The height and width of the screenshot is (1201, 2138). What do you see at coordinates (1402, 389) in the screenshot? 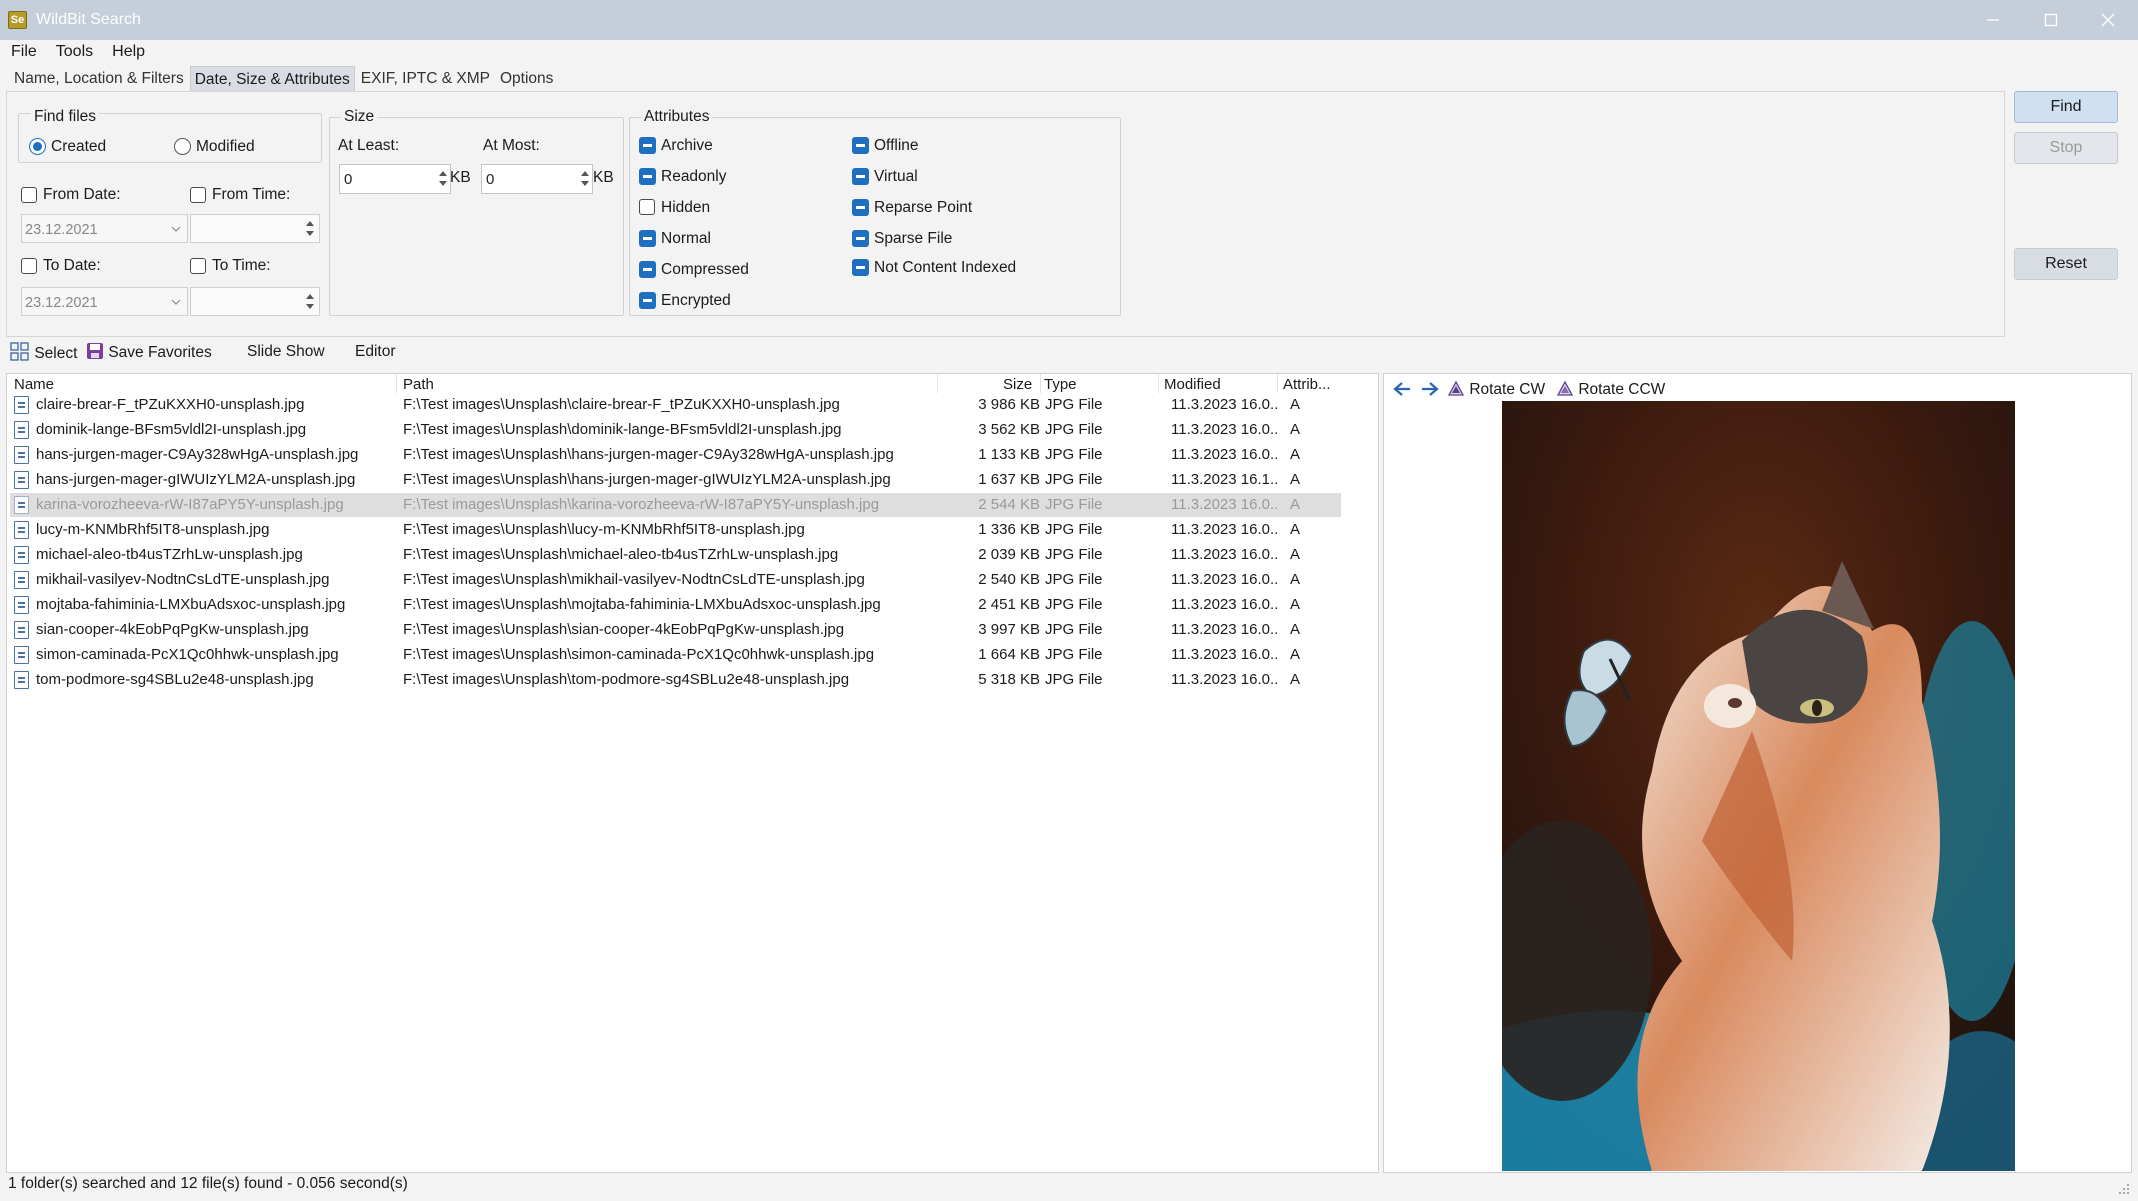
I see `arrow-left-icon` at bounding box center [1402, 389].